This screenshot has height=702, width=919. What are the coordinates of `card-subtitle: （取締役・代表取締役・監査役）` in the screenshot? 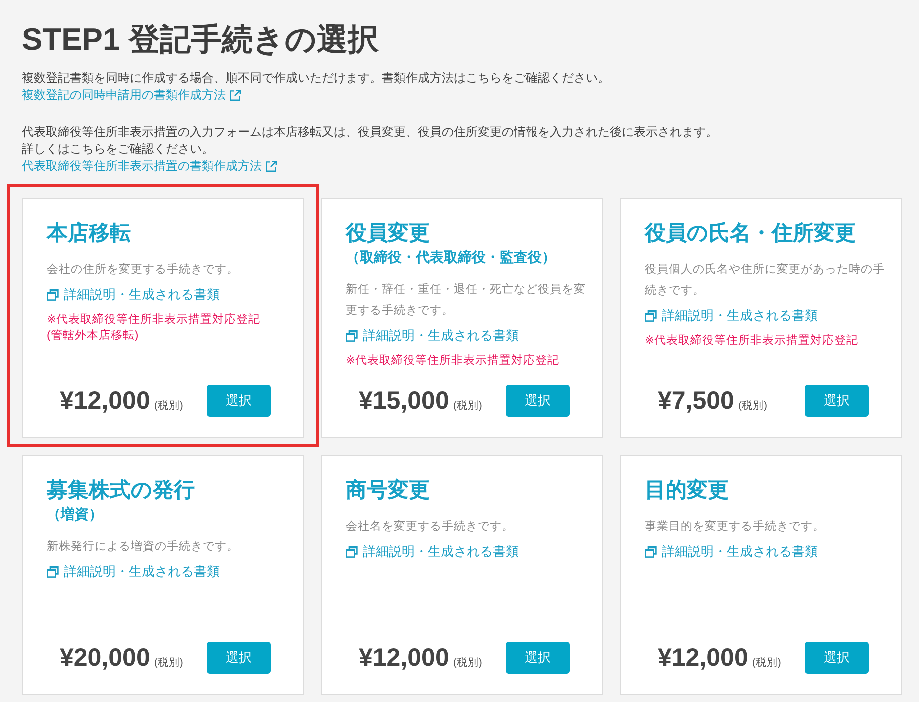 It's located at (451, 257).